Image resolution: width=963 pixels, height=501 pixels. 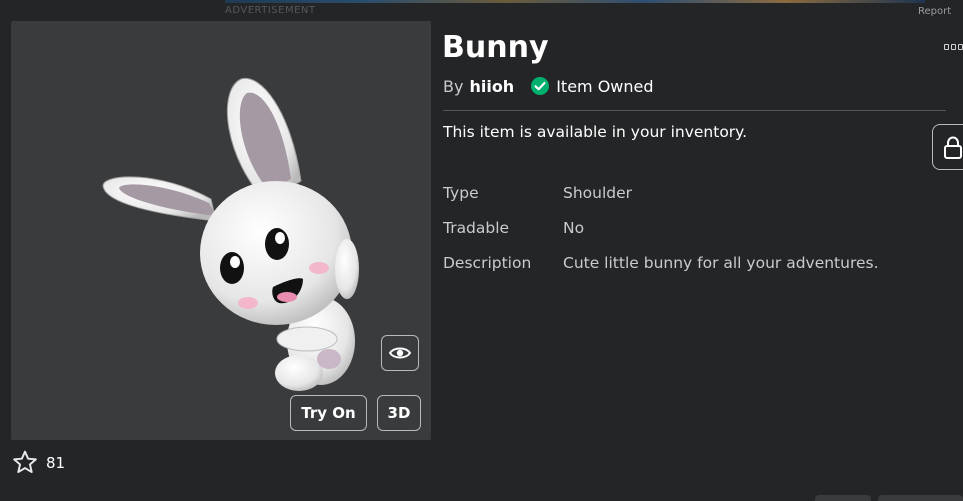 What do you see at coordinates (461, 193) in the screenshot?
I see `detail-label: Type` at bounding box center [461, 193].